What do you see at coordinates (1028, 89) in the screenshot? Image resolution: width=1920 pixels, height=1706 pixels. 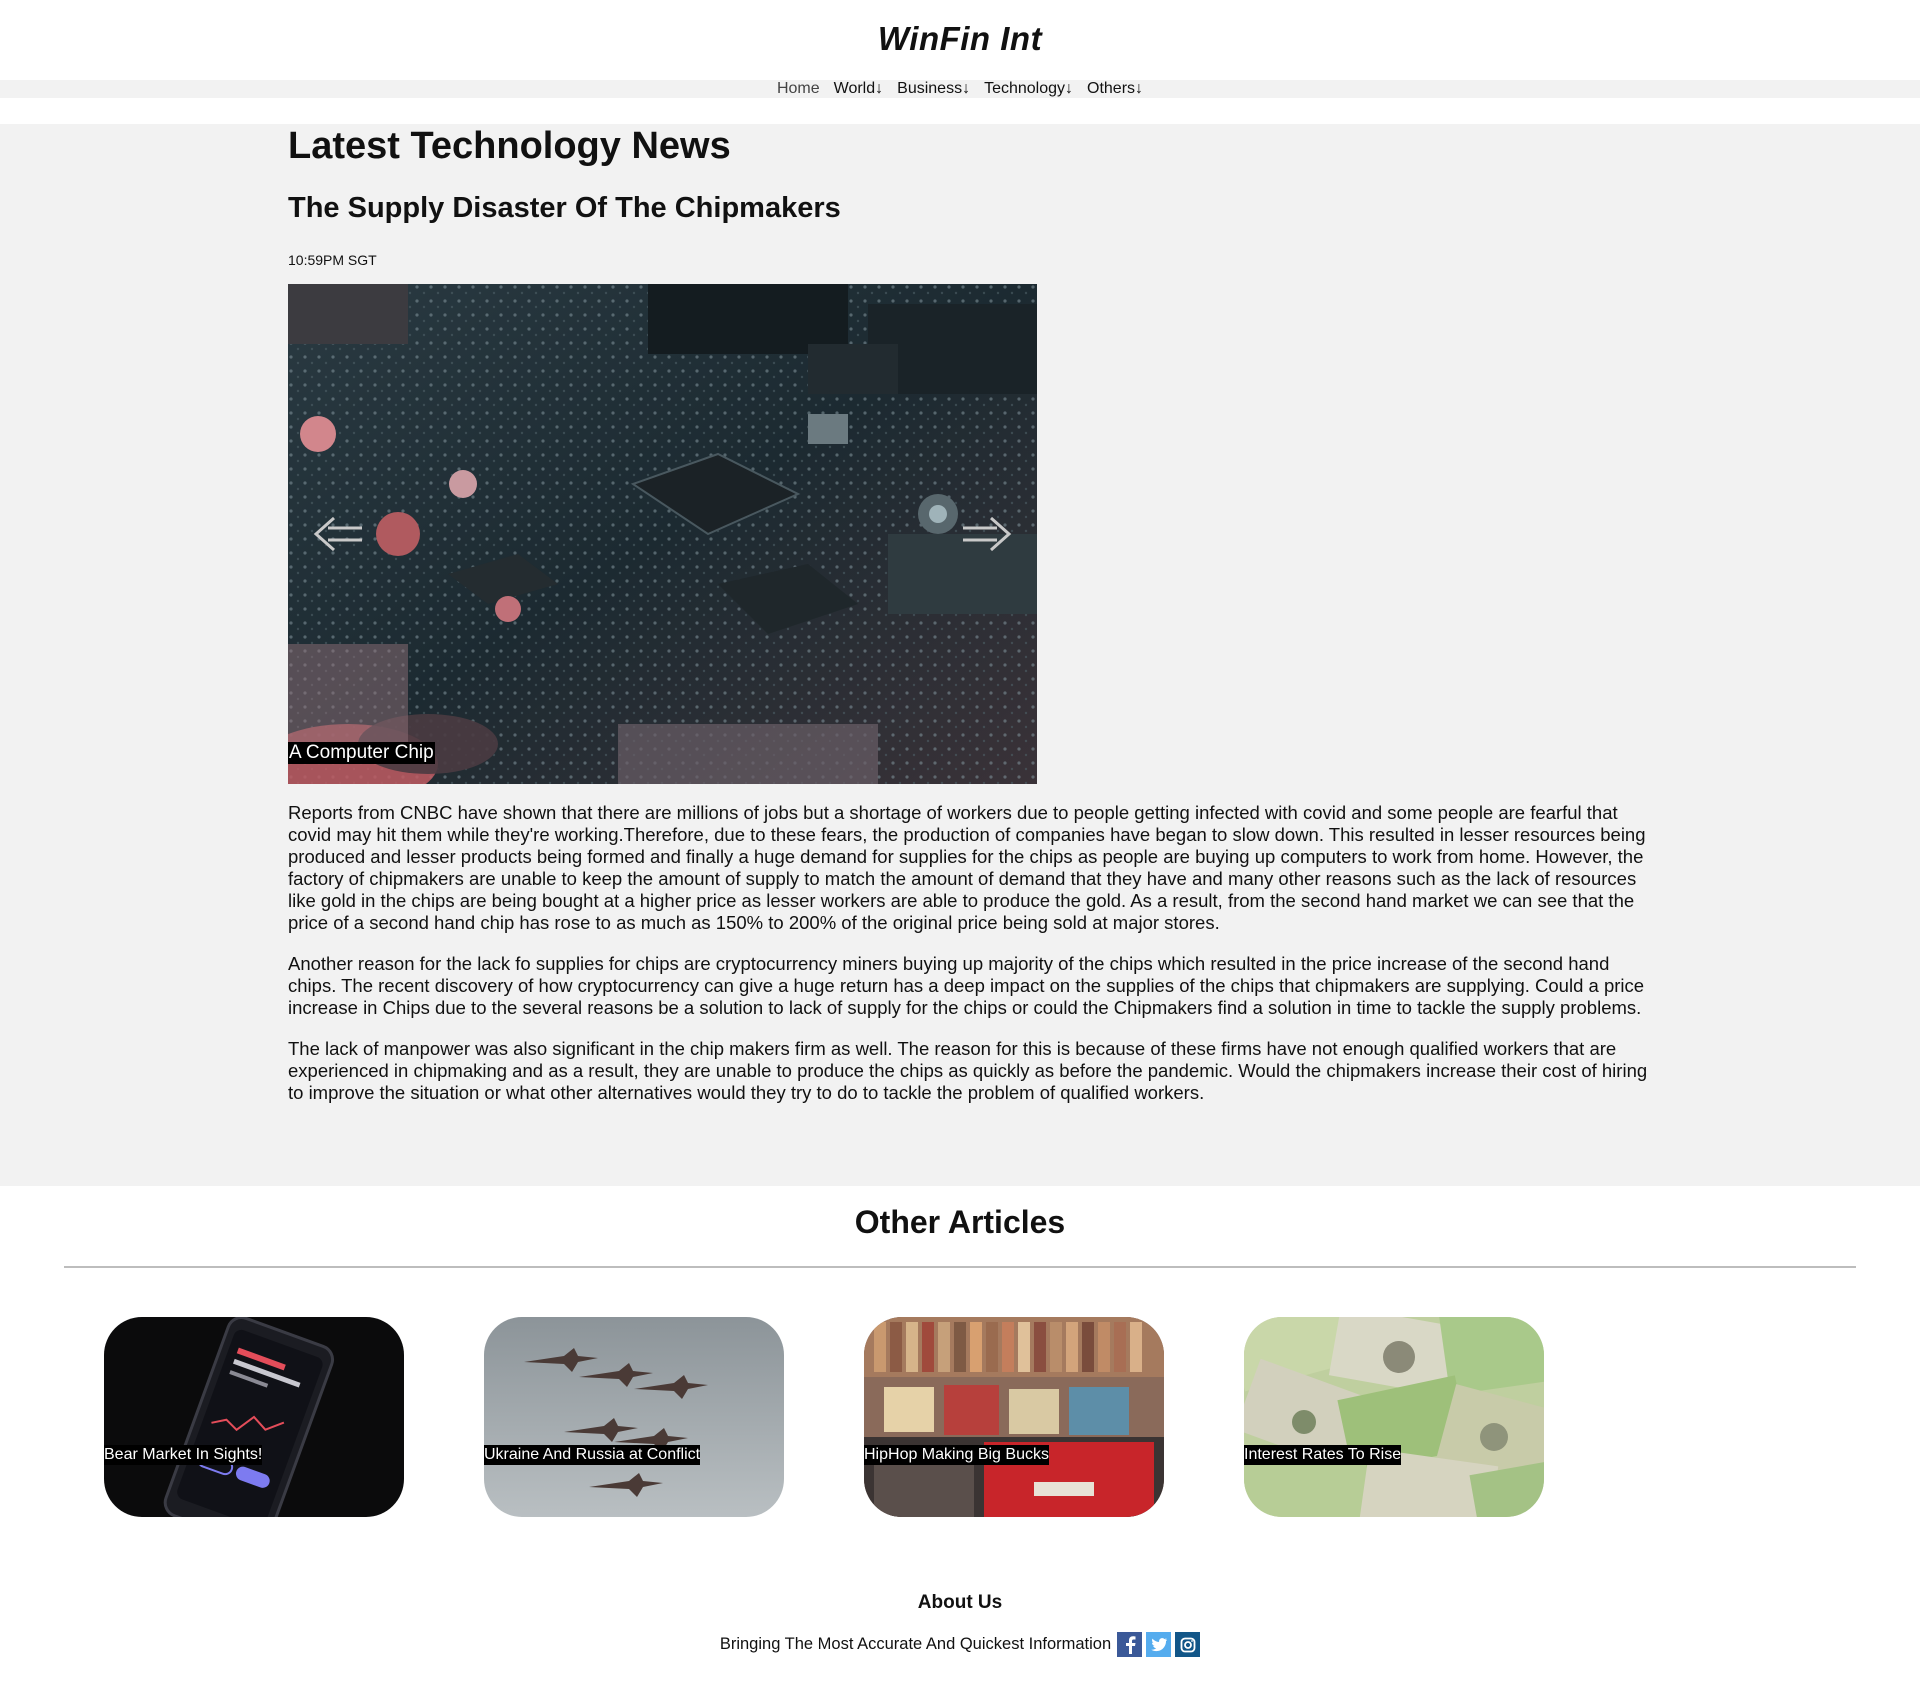 I see `nav-item-technology: Technology↓` at bounding box center [1028, 89].